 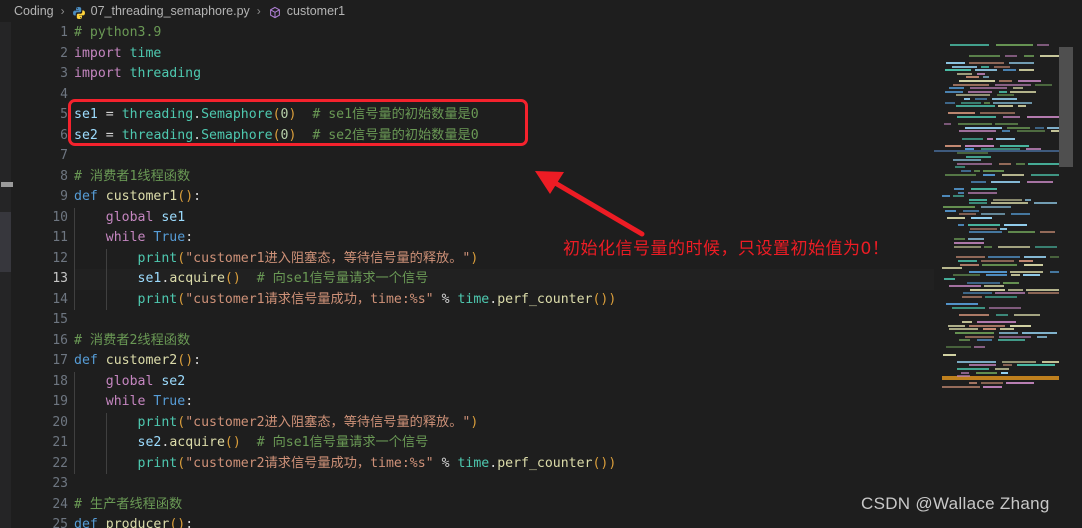 I want to click on scrollbar-thumb, so click(x=1066, y=107).